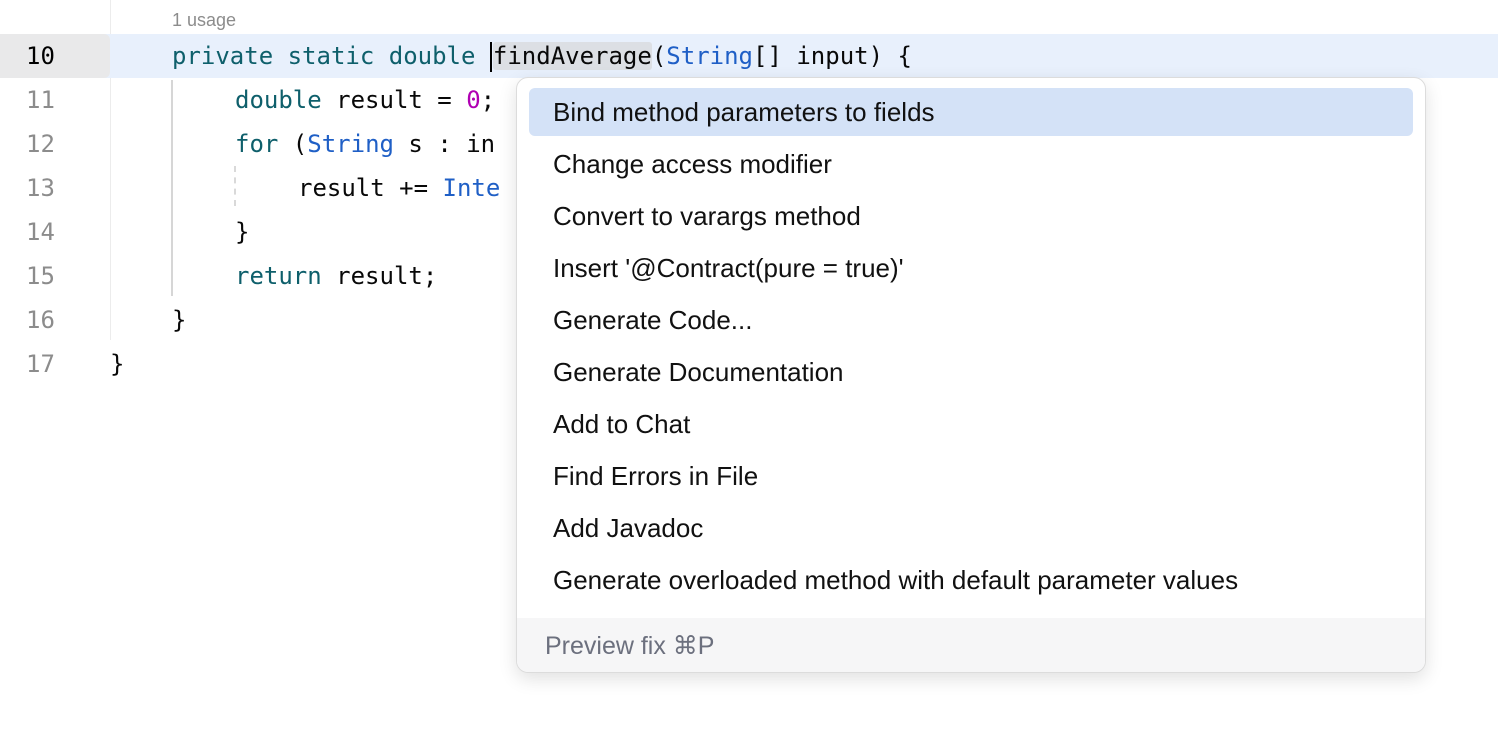 This screenshot has width=1498, height=732. I want to click on params-token: [] input) {, so click(832, 56).